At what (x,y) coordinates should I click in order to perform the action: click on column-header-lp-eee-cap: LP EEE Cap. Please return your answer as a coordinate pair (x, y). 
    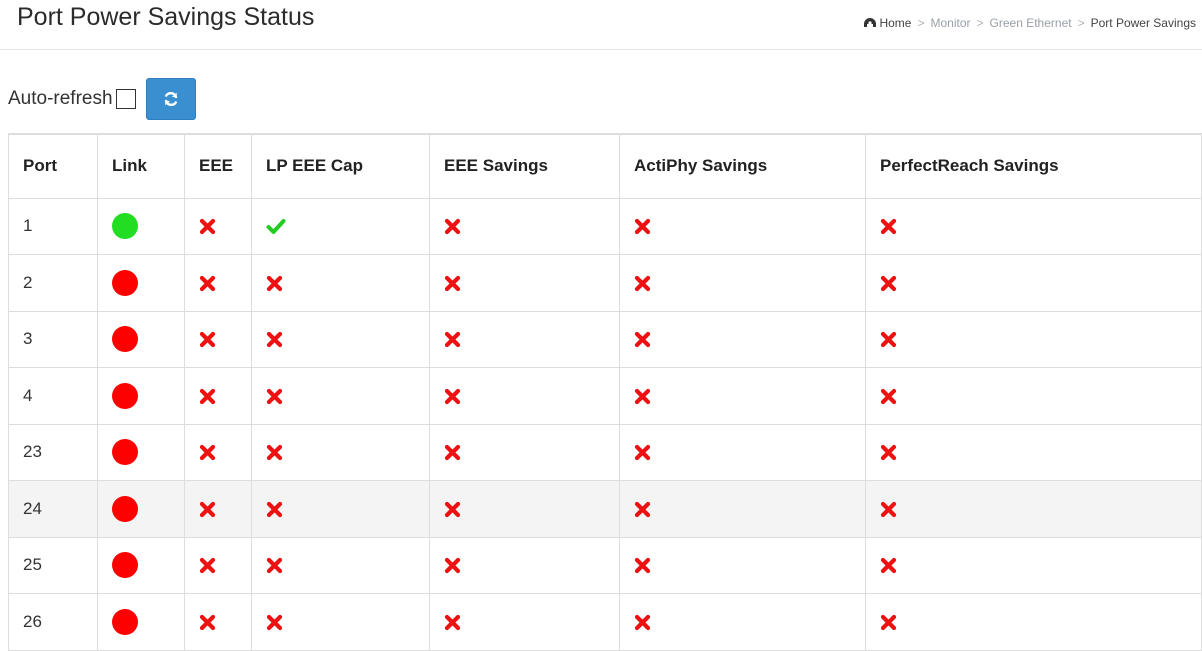
    Looking at the image, I should click on (340, 166).